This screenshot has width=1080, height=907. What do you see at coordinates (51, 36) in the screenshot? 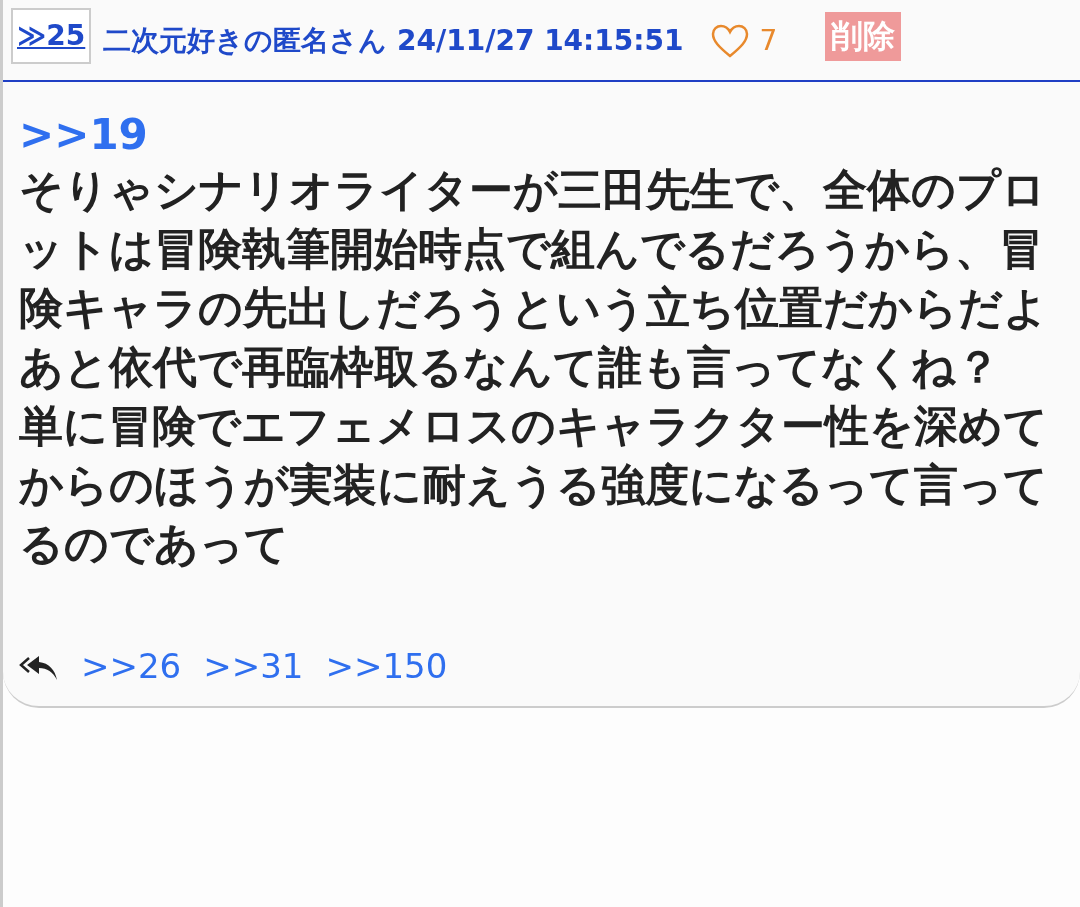
I see `post-number: ≫25` at bounding box center [51, 36].